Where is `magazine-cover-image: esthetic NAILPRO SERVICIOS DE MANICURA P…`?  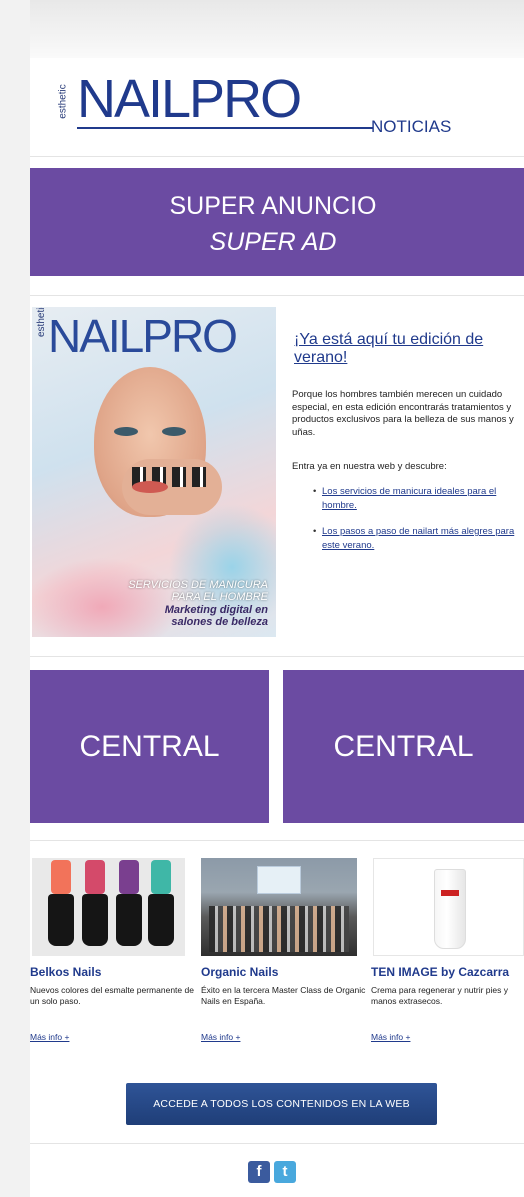 magazine-cover-image: esthetic NAILPRO SERVICIOS DE MANICURA P… is located at coordinates (154, 472).